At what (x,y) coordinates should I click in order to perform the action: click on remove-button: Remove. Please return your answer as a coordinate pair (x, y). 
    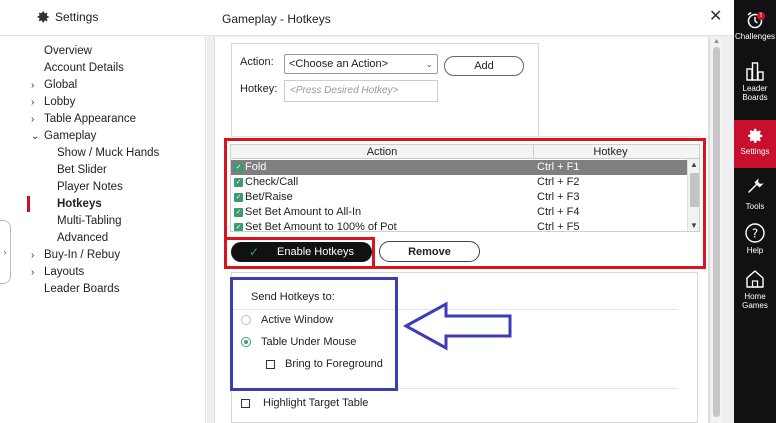
    Looking at the image, I should click on (429, 251).